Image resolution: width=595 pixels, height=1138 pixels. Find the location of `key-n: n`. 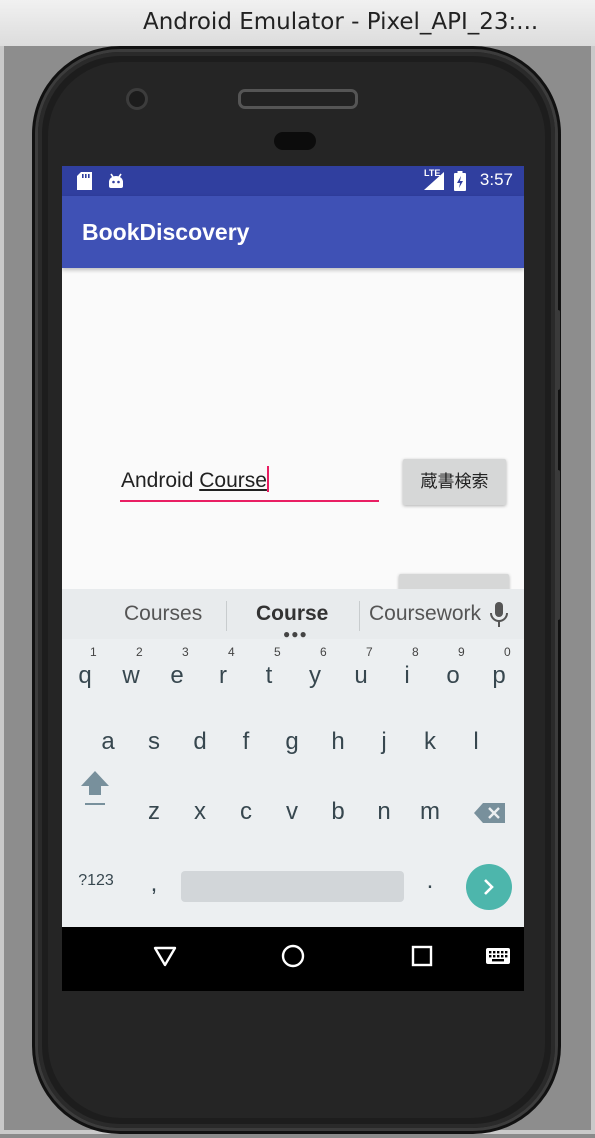

key-n: n is located at coordinates (384, 812).